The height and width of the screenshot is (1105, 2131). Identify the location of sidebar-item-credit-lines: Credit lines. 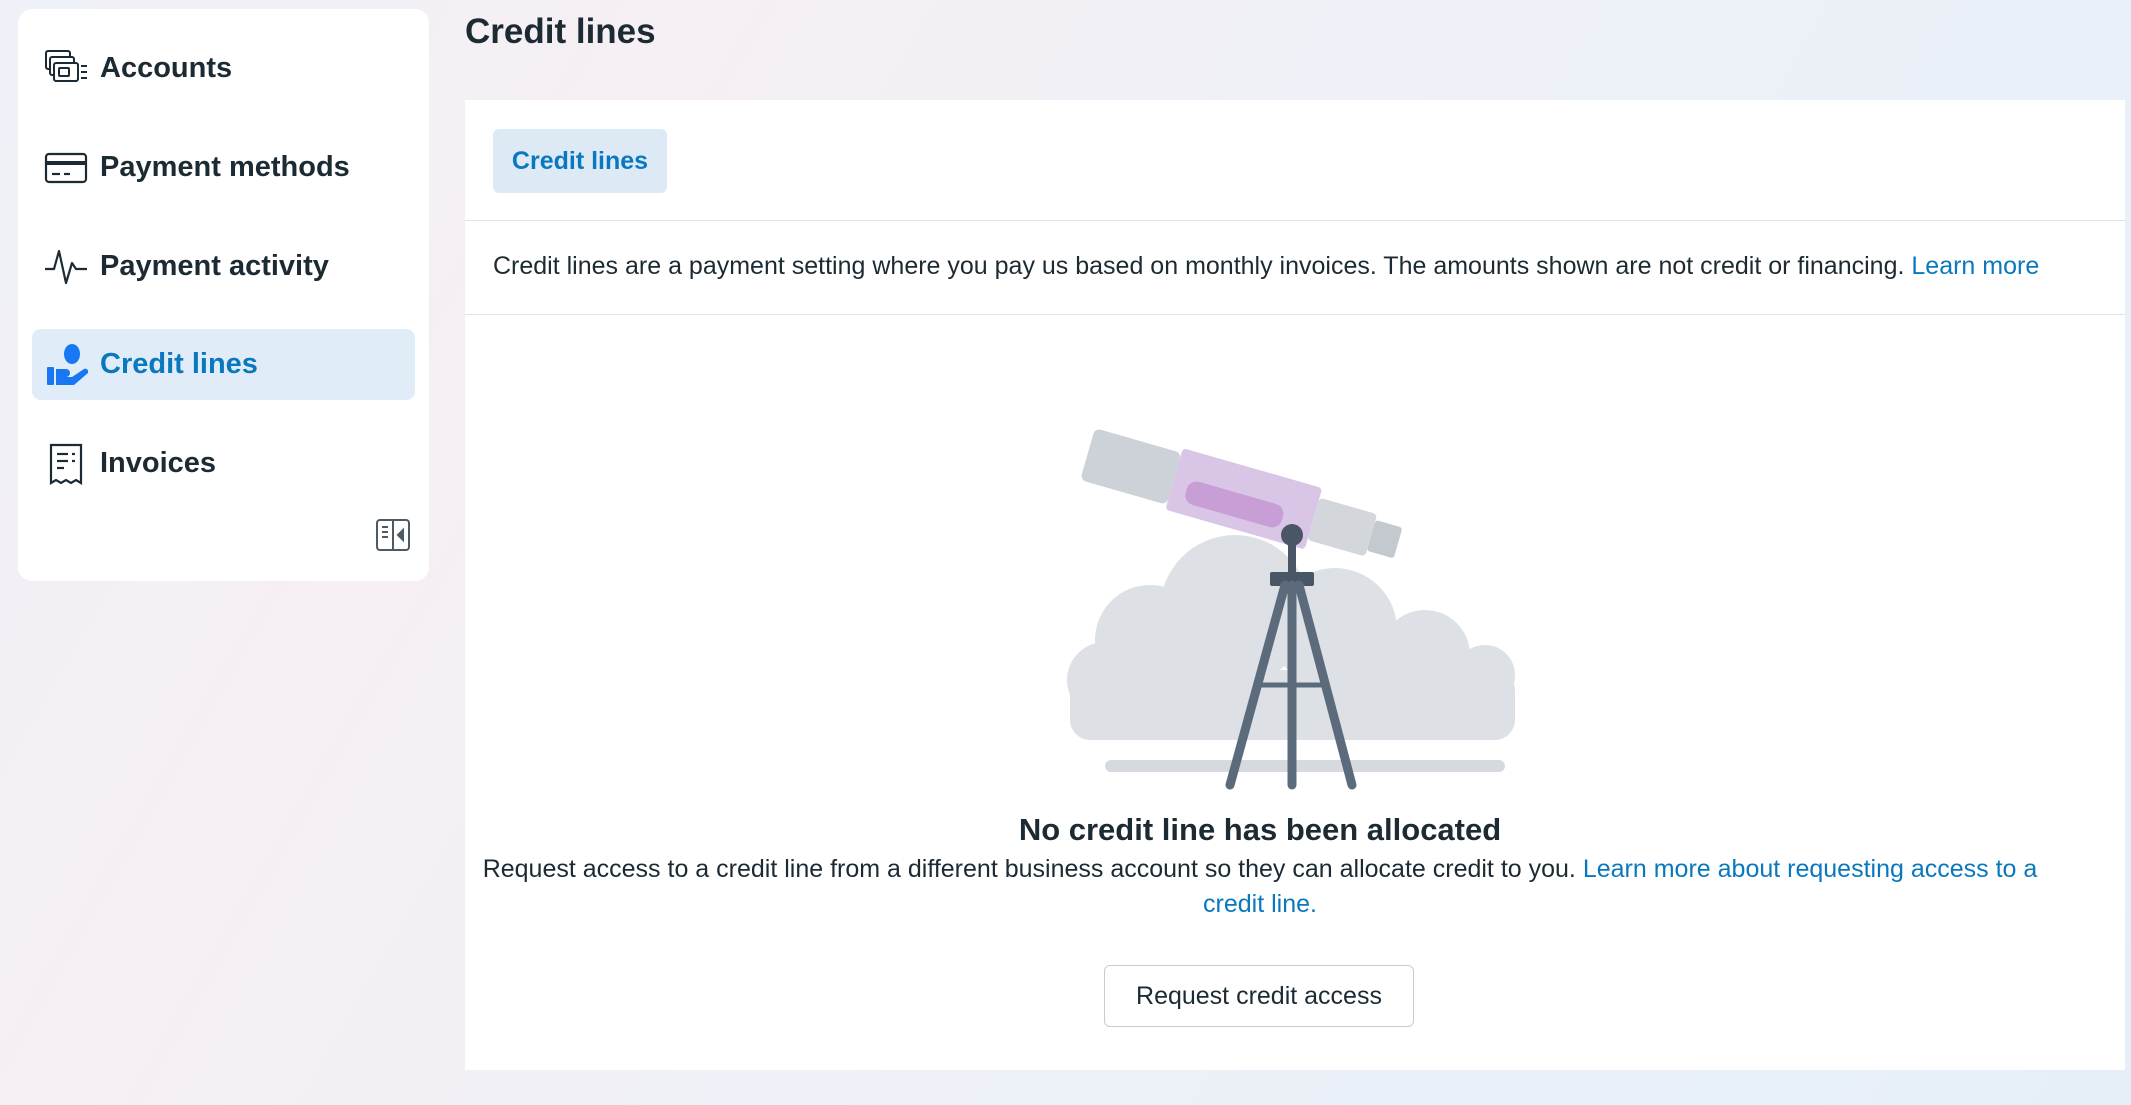
(223, 364).